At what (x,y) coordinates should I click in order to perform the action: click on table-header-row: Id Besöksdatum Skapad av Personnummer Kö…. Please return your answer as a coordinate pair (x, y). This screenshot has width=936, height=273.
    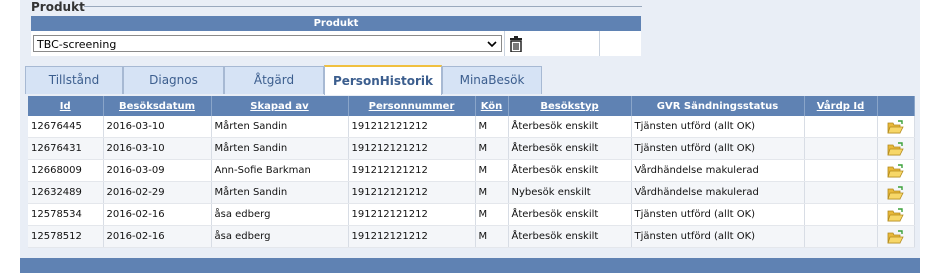
    Looking at the image, I should click on (471, 106).